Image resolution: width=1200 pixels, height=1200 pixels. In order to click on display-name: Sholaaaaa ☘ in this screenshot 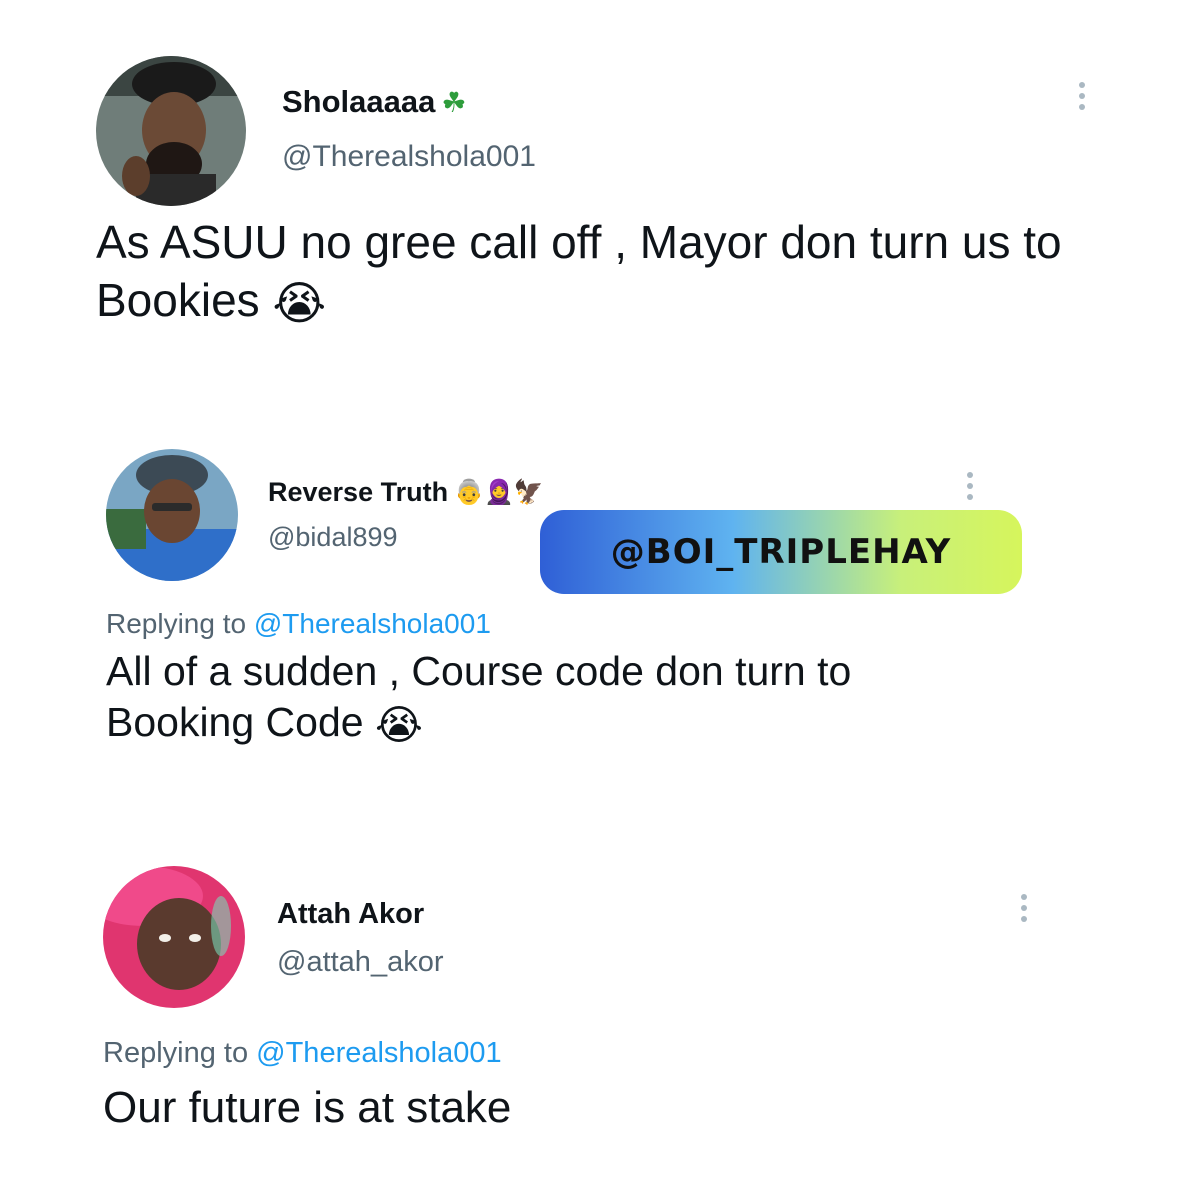, I will do `click(374, 102)`.